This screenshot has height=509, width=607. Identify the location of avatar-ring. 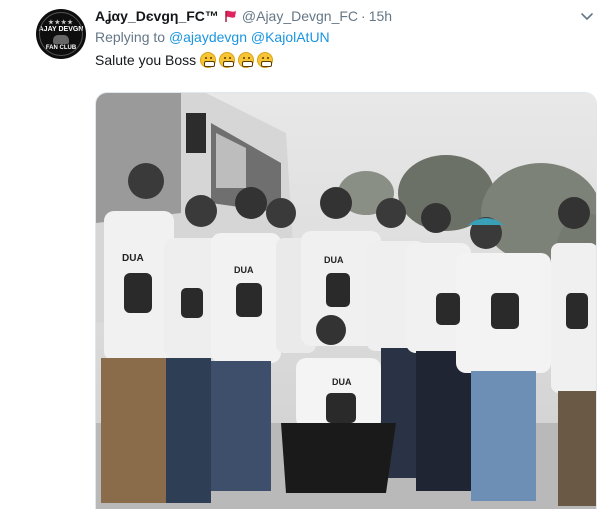
(61, 34).